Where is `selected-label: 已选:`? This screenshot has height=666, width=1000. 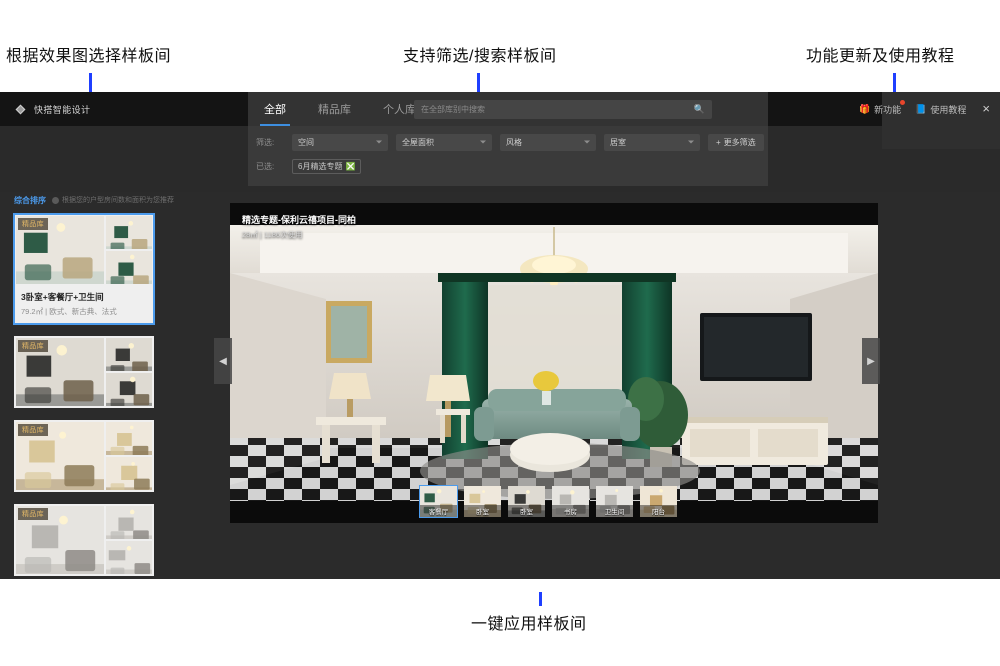 selected-label: 已选: is located at coordinates (265, 166).